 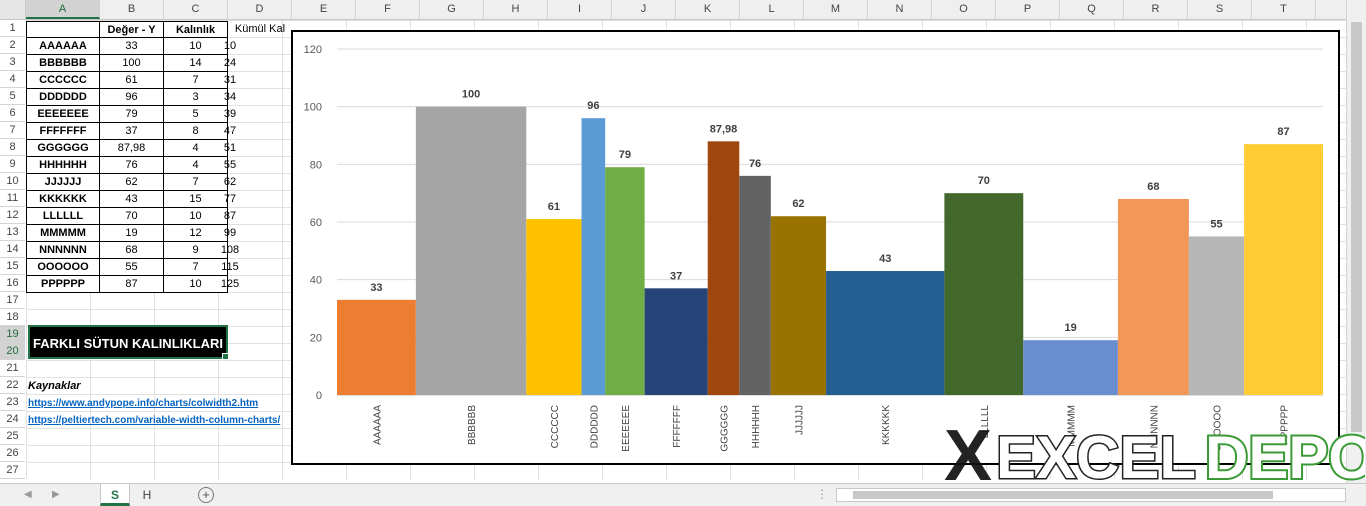 I want to click on row-header-15: 15, so click(x=12, y=266).